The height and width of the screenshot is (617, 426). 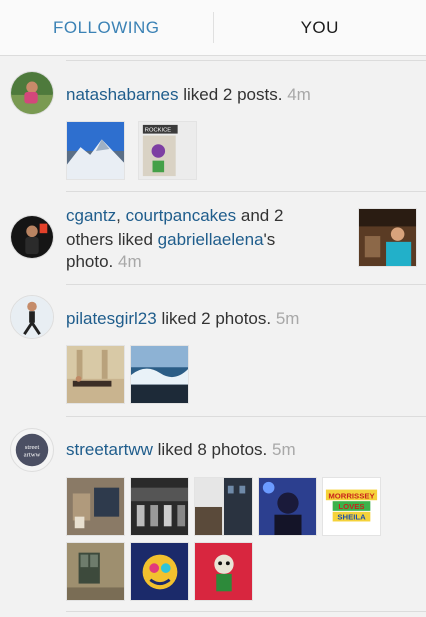 I want to click on activity-text: pilatesgirl23 liked 2 photos. 5m, so click(x=182, y=319).